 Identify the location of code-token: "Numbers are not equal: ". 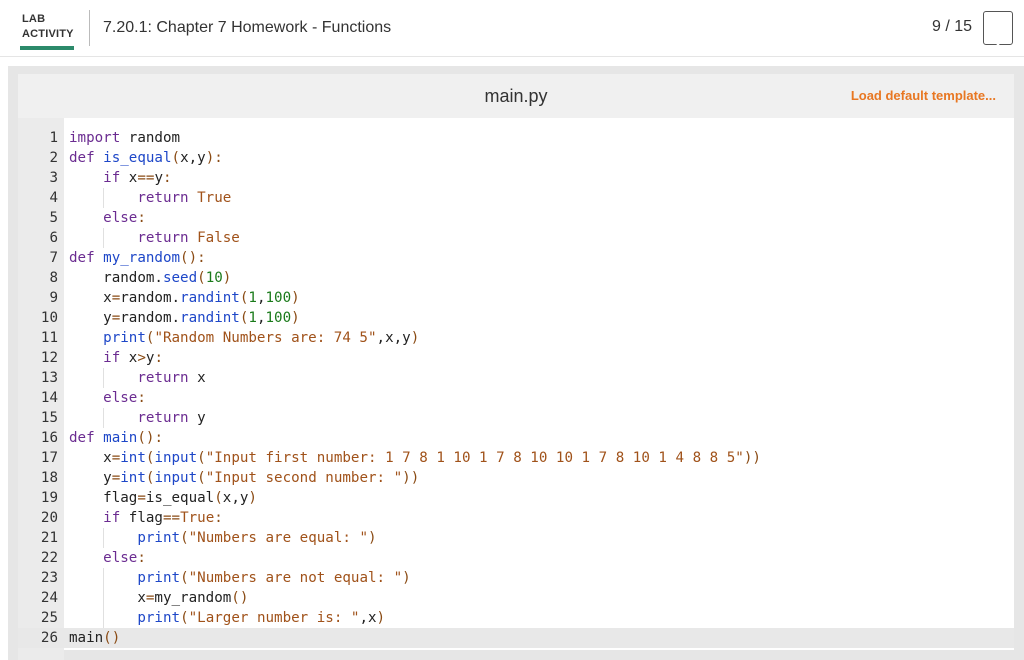
(295, 578).